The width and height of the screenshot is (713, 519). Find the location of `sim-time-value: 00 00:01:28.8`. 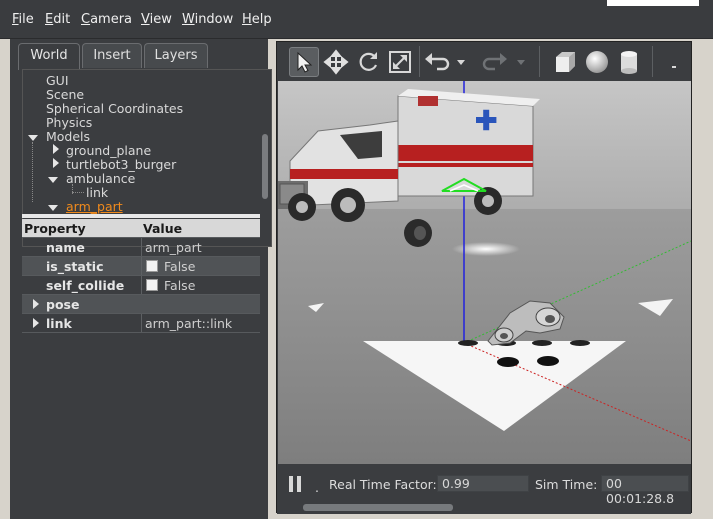

sim-time-value: 00 00:01:28.8 is located at coordinates (645, 490).